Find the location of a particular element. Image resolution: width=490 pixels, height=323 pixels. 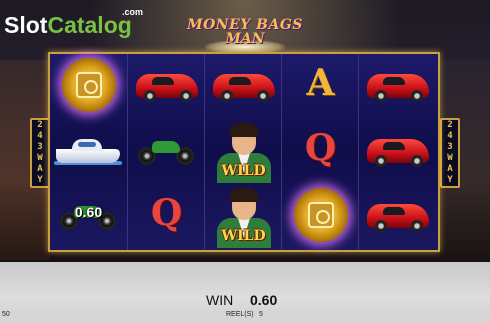

bet-fragment: 50 is located at coordinates (6, 314).